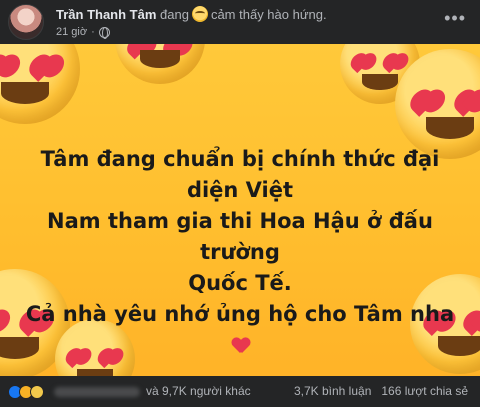 Image resolution: width=480 pixels, height=407 pixels. I want to click on comments-count: 3,7K bình luận, so click(332, 391).